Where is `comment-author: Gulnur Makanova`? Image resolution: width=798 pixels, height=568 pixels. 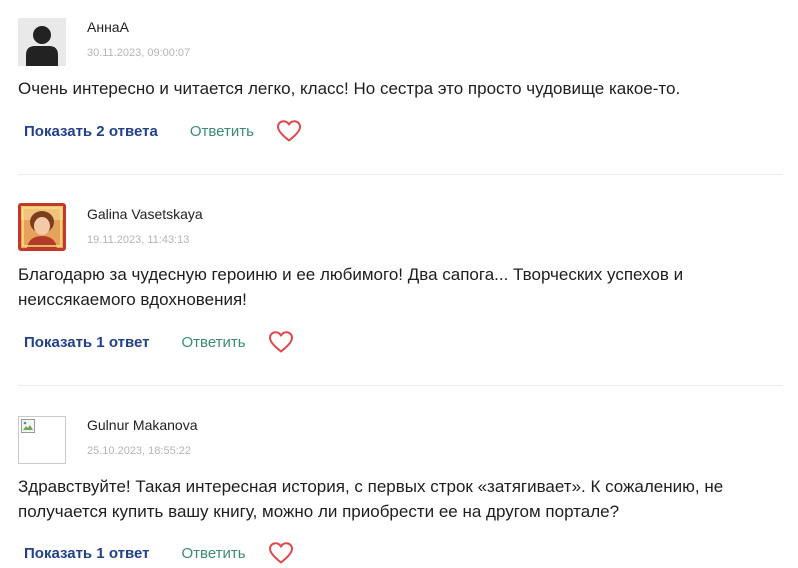
comment-author: Gulnur Makanova is located at coordinates (142, 425).